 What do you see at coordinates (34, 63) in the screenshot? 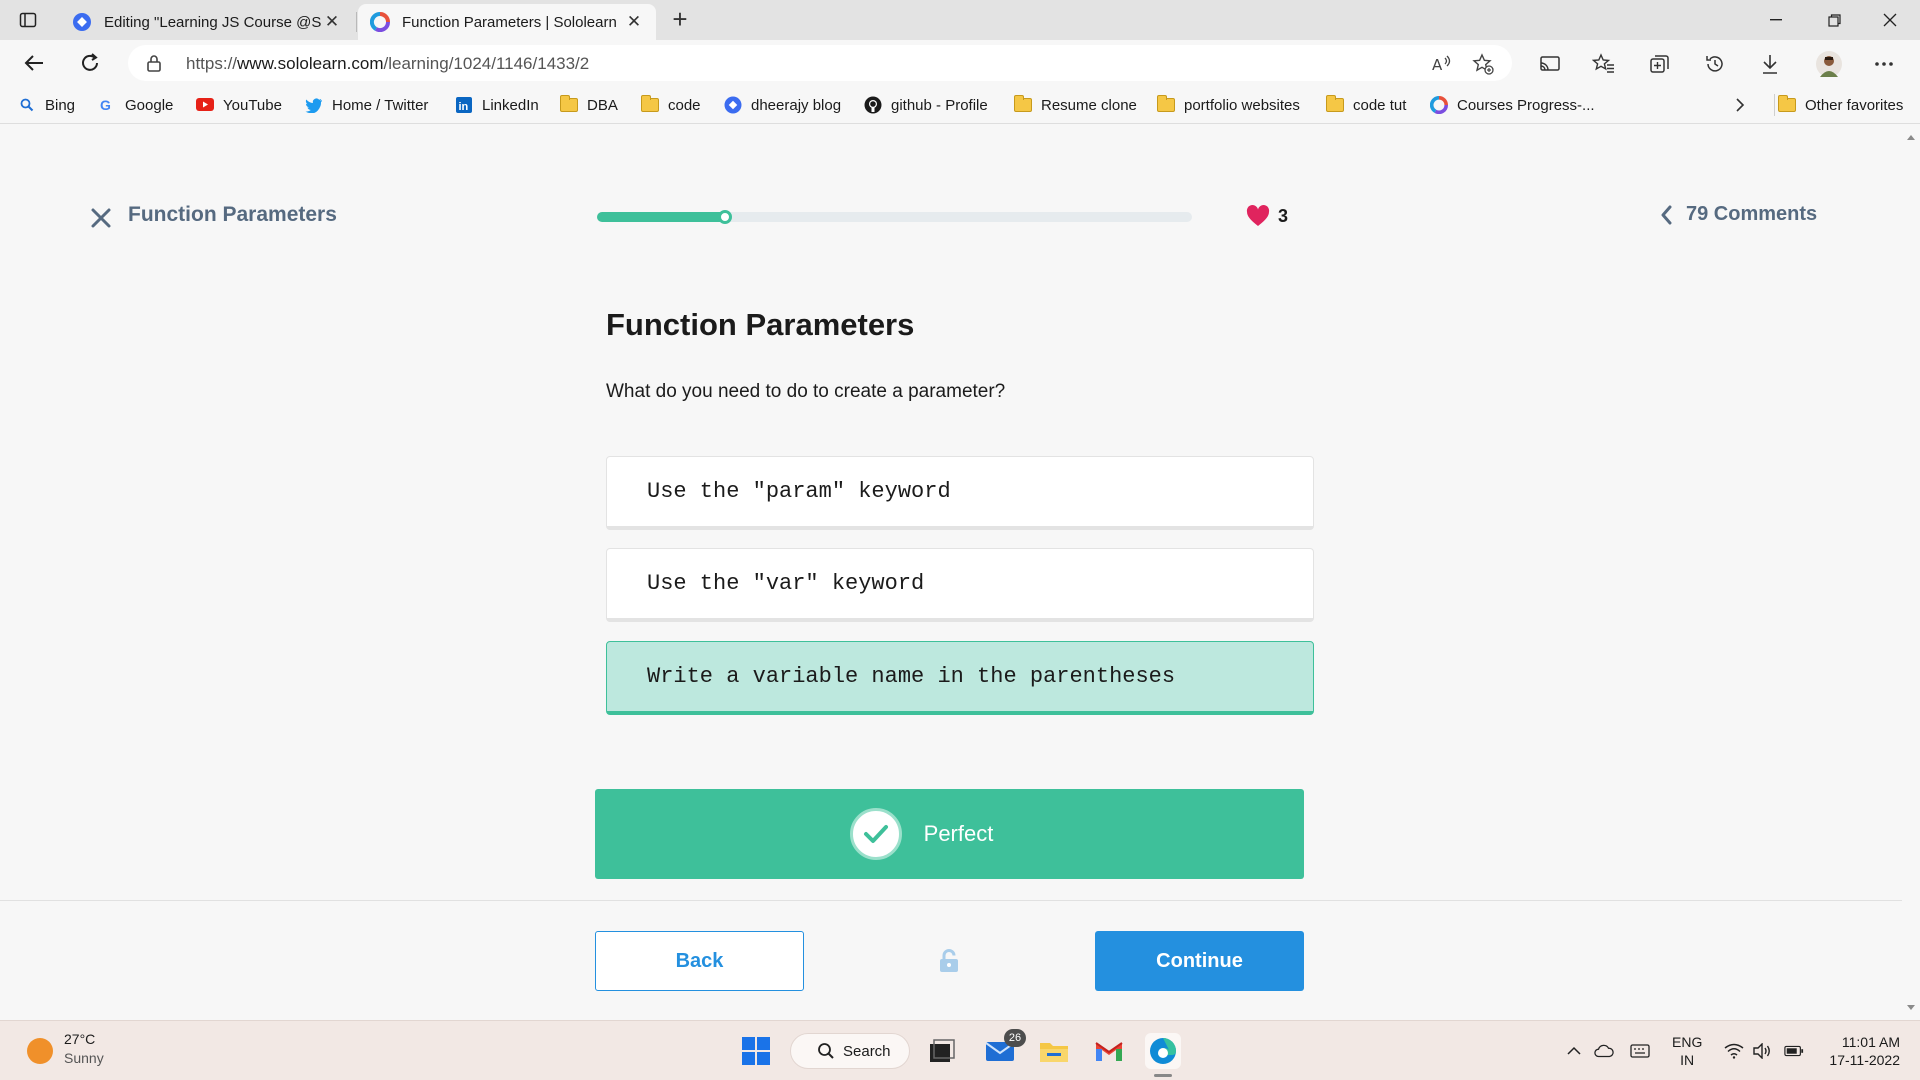
I see `back-arrow-icon` at bounding box center [34, 63].